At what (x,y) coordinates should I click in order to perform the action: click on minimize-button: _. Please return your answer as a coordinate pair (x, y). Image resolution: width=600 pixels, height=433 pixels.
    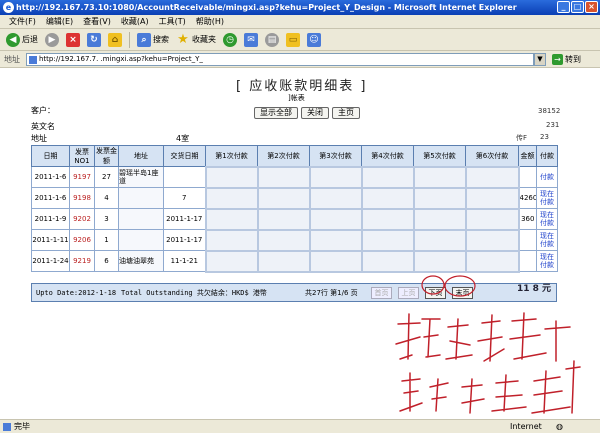
    Looking at the image, I should click on (563, 7).